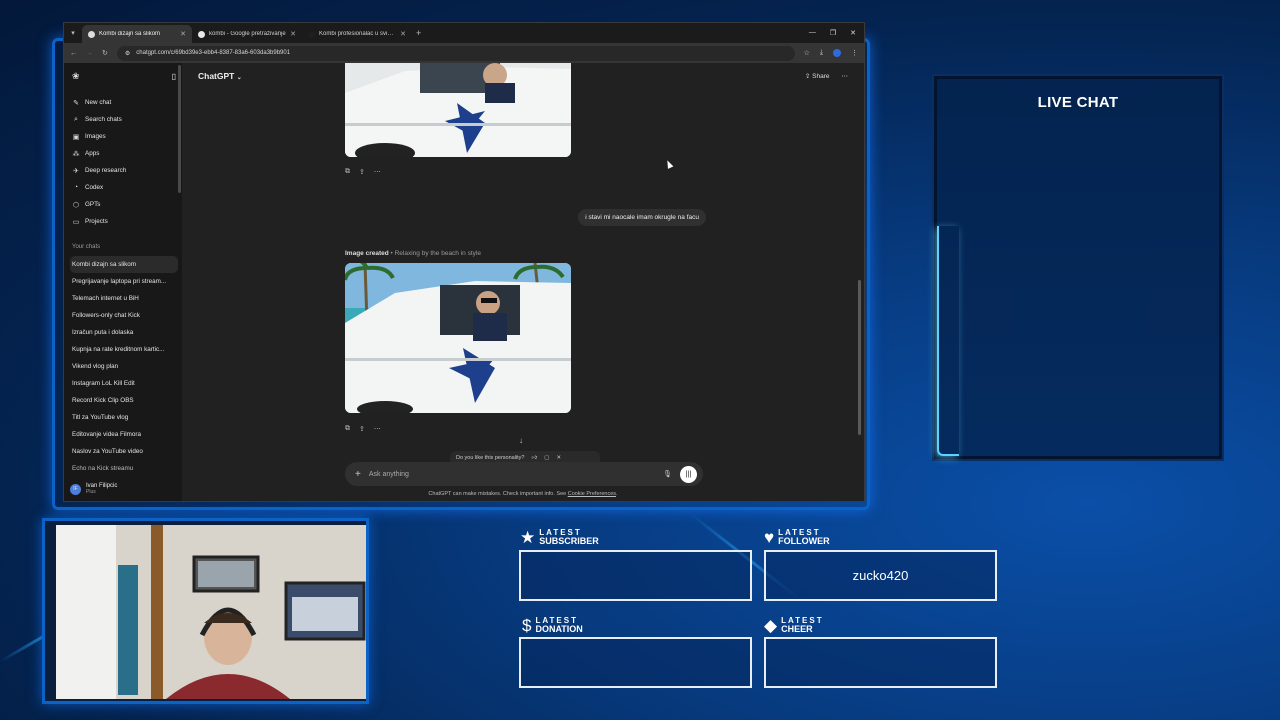 The height and width of the screenshot is (720, 1280). I want to click on tab-search-icon: ▾, so click(73, 33).